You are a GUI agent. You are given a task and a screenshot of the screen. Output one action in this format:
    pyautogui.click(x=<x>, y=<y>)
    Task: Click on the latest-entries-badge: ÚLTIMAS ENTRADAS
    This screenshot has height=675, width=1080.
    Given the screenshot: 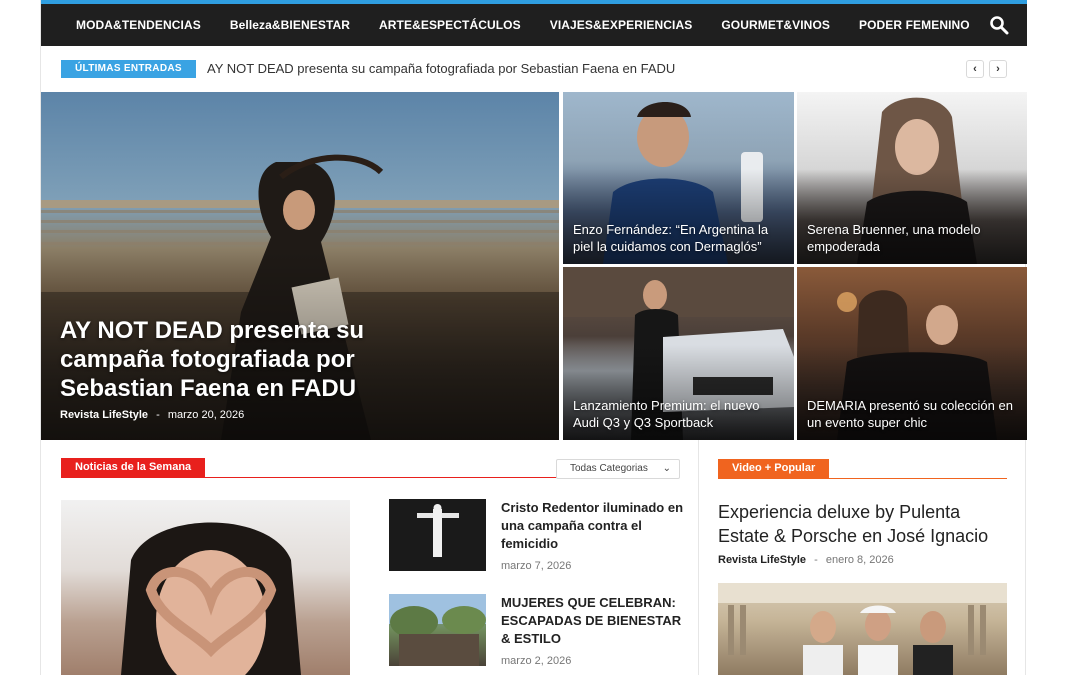 What is the action you would take?
    pyautogui.click(x=128, y=69)
    